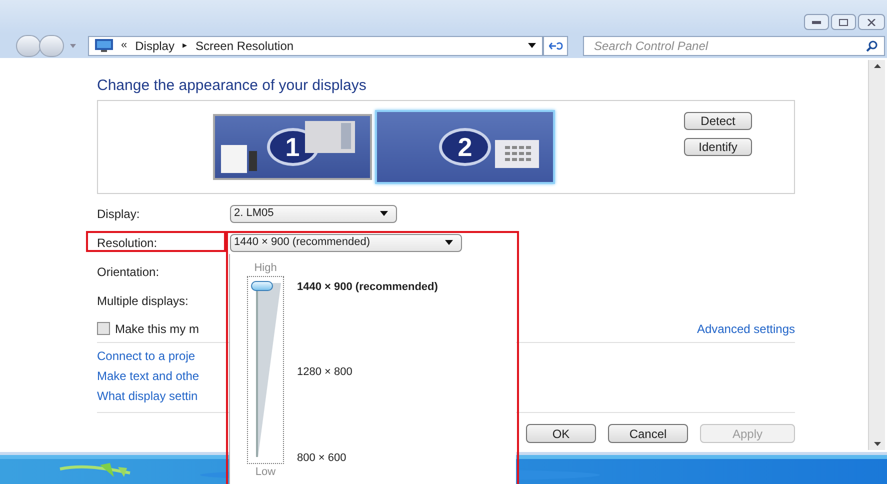 Image resolution: width=887 pixels, height=484 pixels. I want to click on monitor-tile: 2, so click(465, 147).